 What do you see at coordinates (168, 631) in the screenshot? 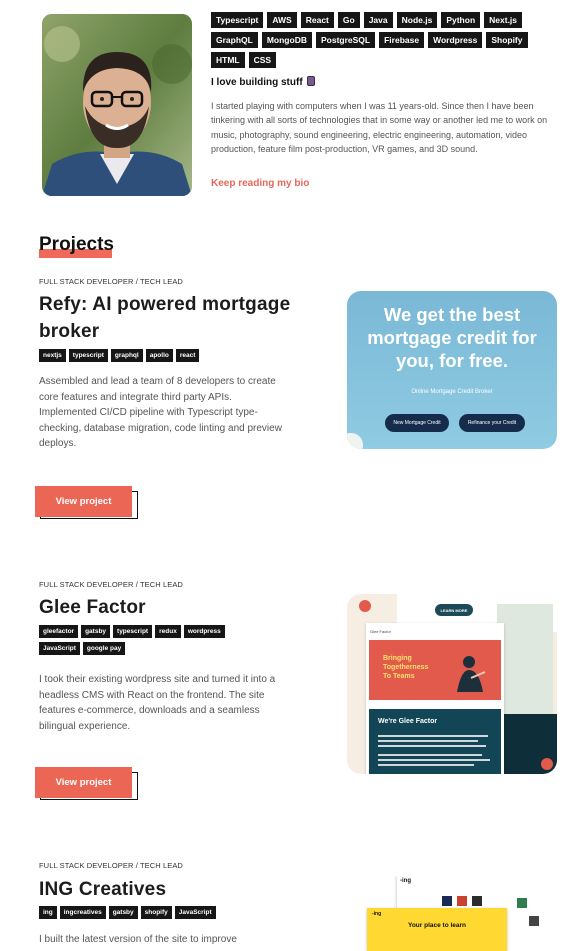
I see `project-tag: redux` at bounding box center [168, 631].